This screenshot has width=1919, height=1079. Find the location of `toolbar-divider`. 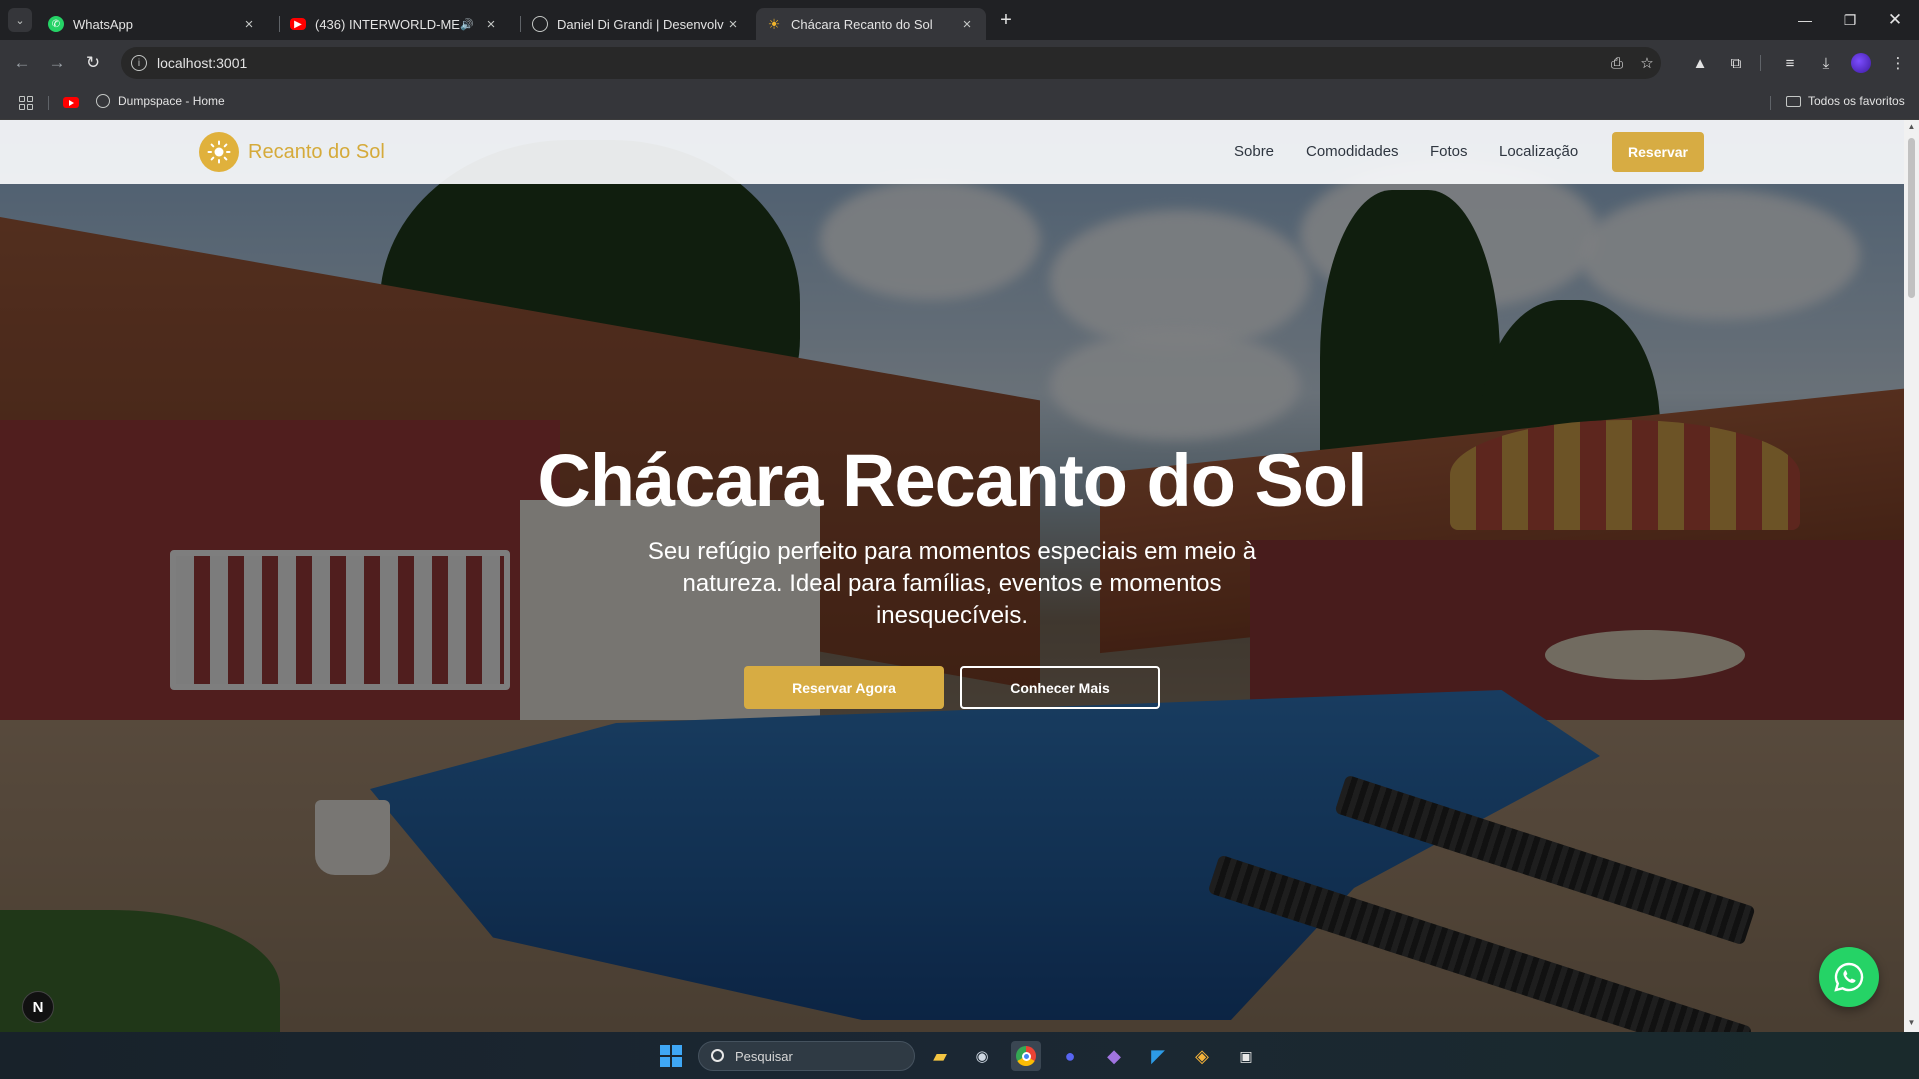

toolbar-divider is located at coordinates (1760, 63).